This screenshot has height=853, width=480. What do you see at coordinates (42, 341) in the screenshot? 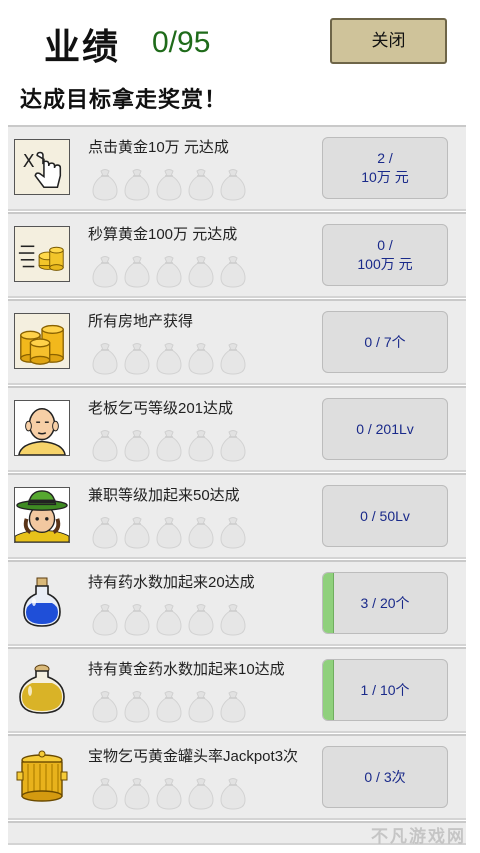
I see `gold-coins-icon` at bounding box center [42, 341].